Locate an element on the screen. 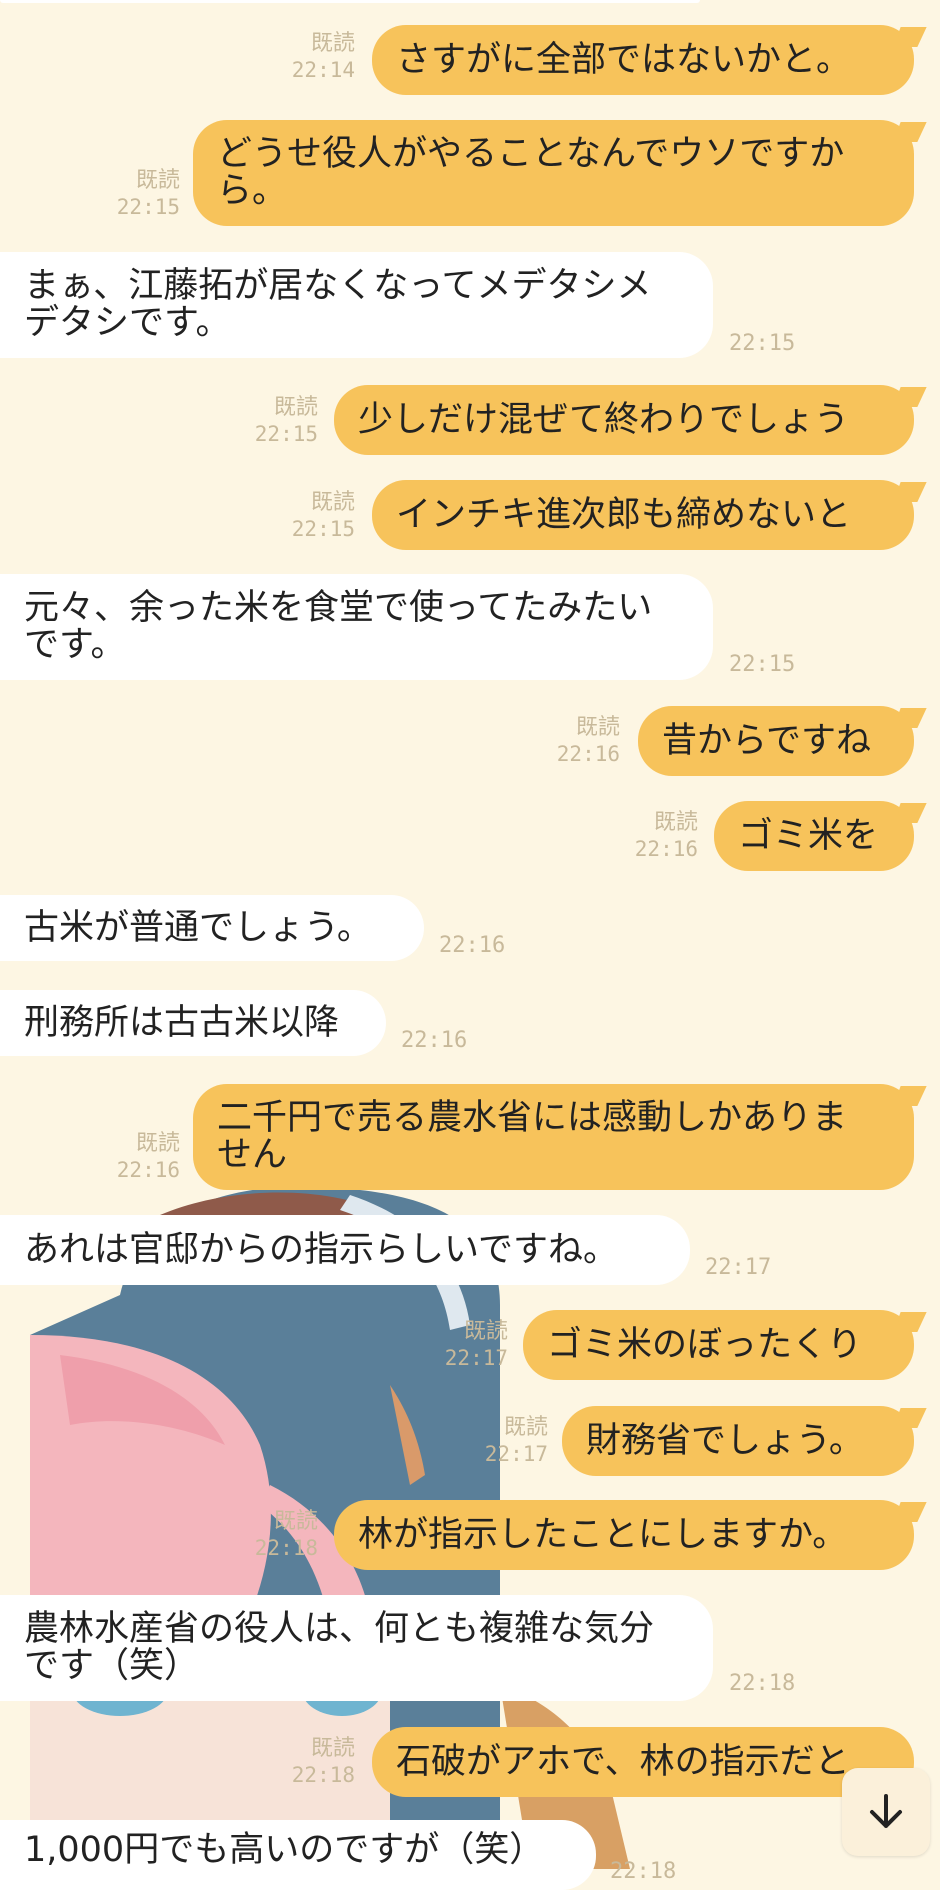 Image resolution: width=940 pixels, height=1890 pixels. outgoing-message-bubble: 林が指示したことにしますか。 is located at coordinates (624, 1535).